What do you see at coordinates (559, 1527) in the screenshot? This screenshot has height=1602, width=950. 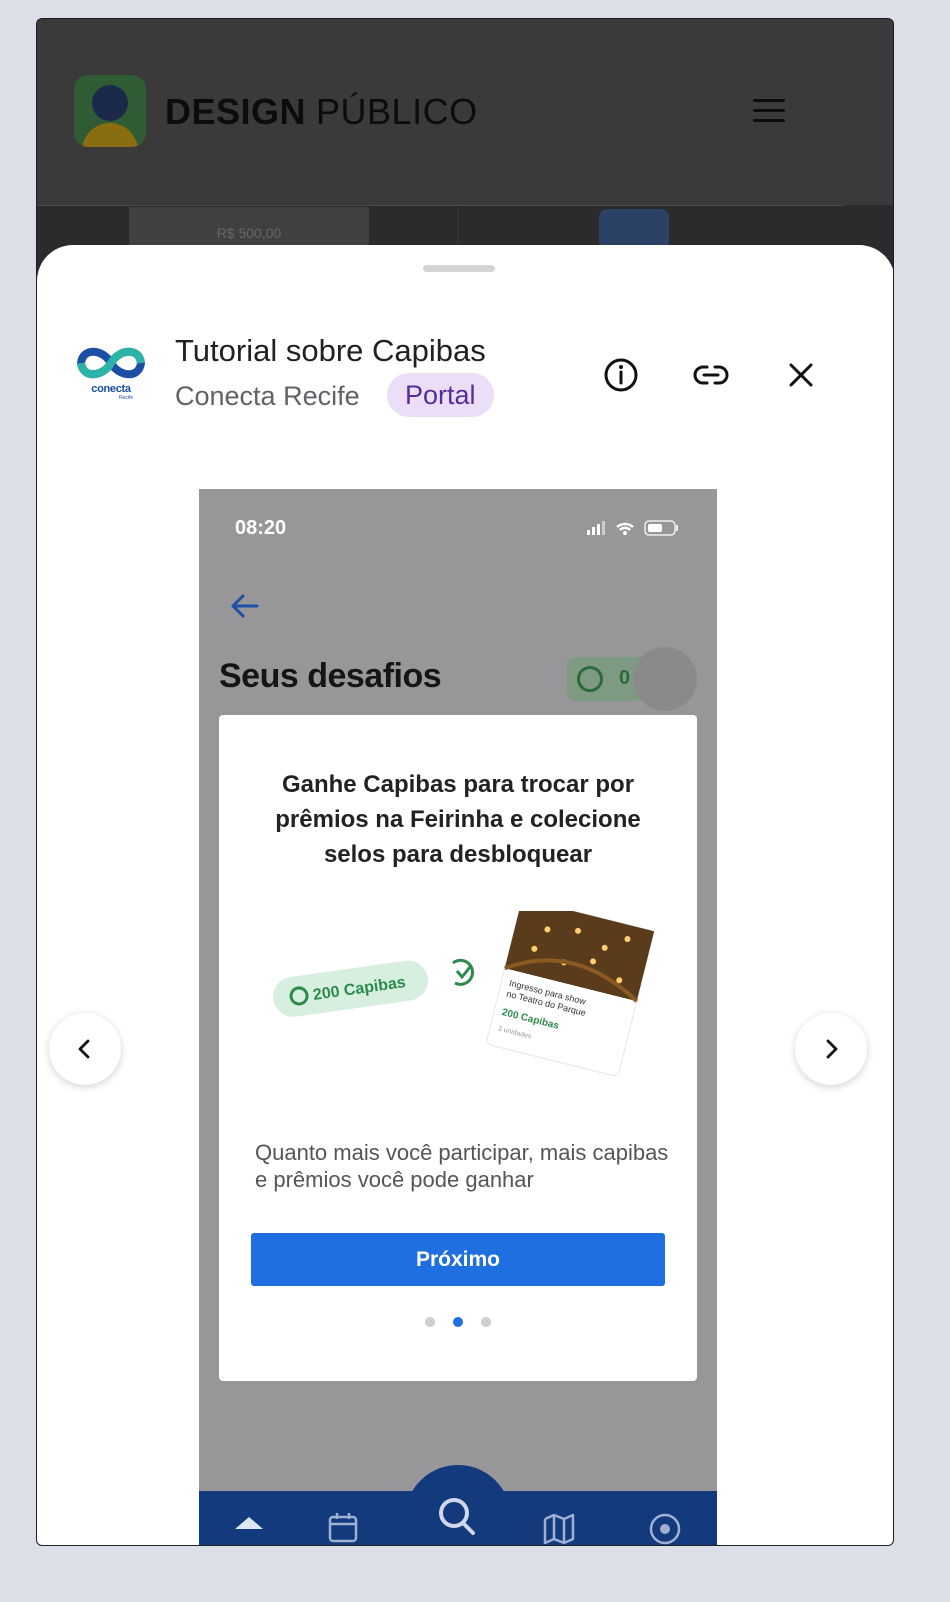 I see `map-icon` at bounding box center [559, 1527].